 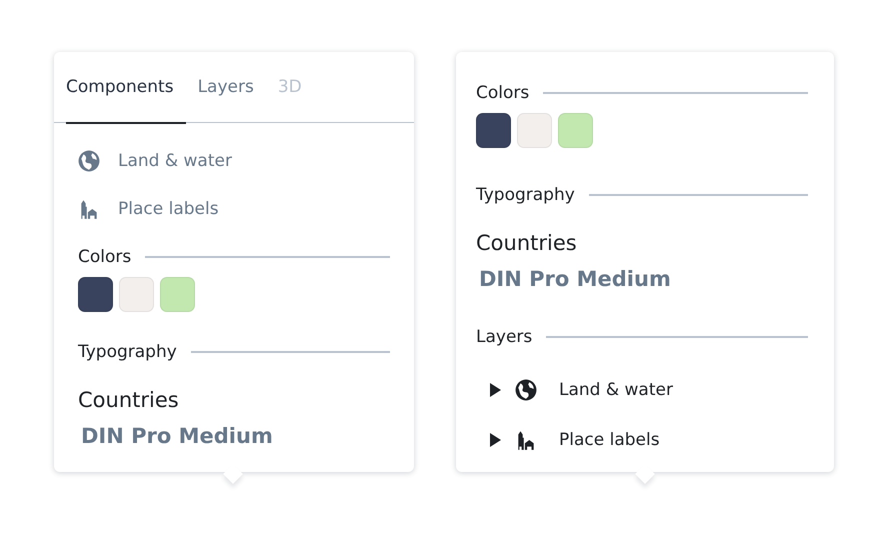 What do you see at coordinates (175, 161) in the screenshot?
I see `component-item: Land & water` at bounding box center [175, 161].